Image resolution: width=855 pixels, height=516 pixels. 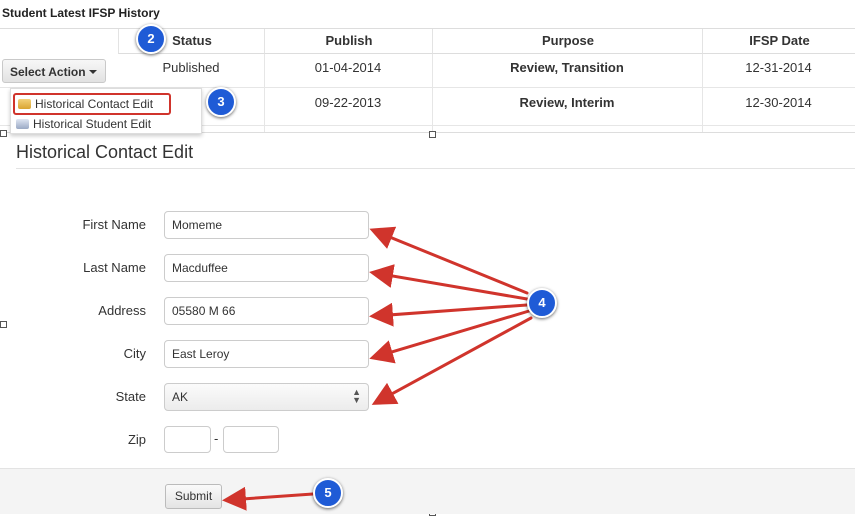 I want to click on step-badge-5: 5, so click(x=328, y=493).